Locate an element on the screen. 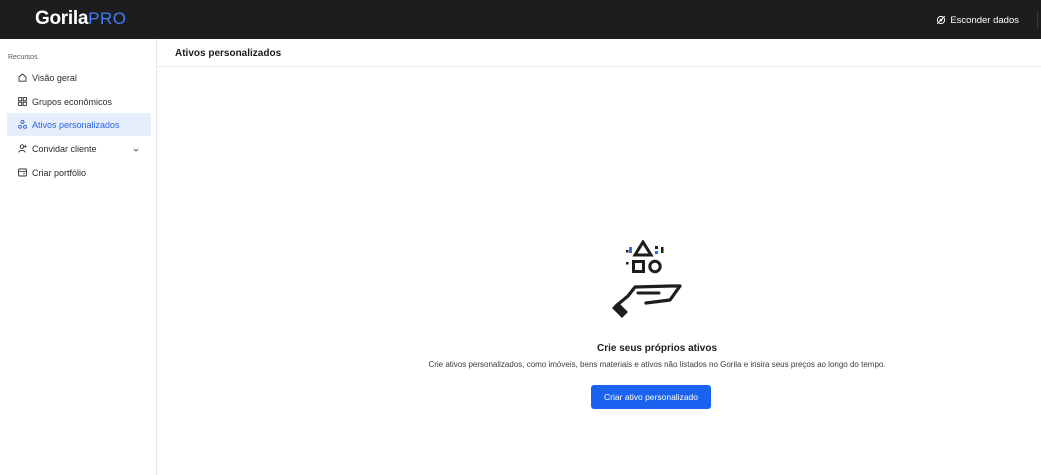 The width and height of the screenshot is (1041, 475). logo-text: Gorila is located at coordinates (62, 18).